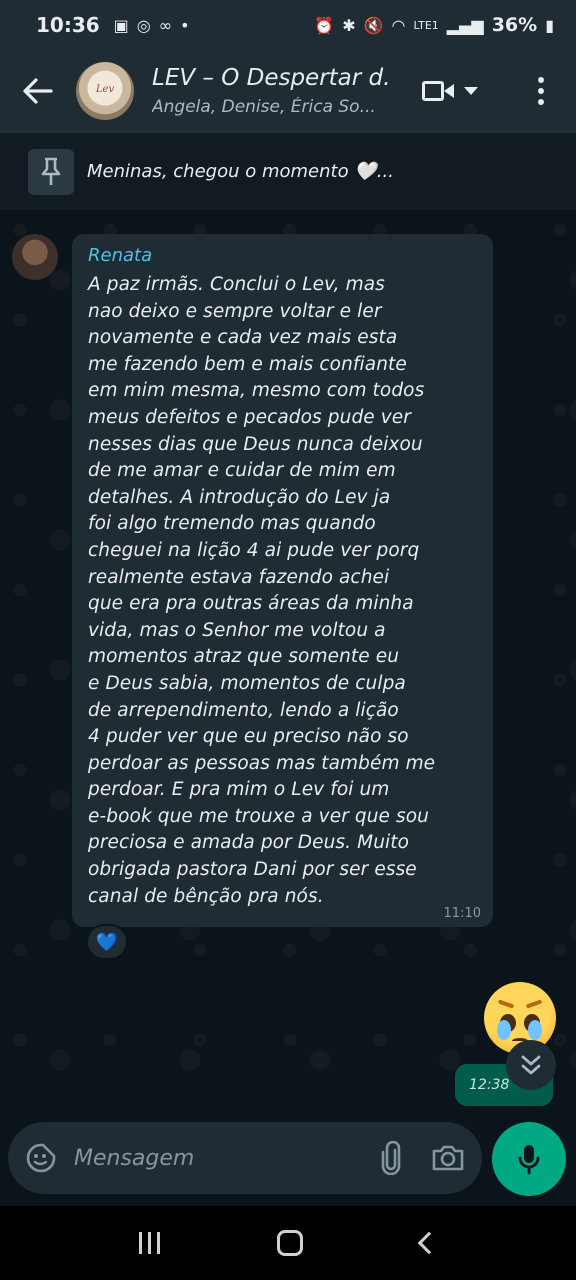  I want to click on attach-button, so click(391, 1158).